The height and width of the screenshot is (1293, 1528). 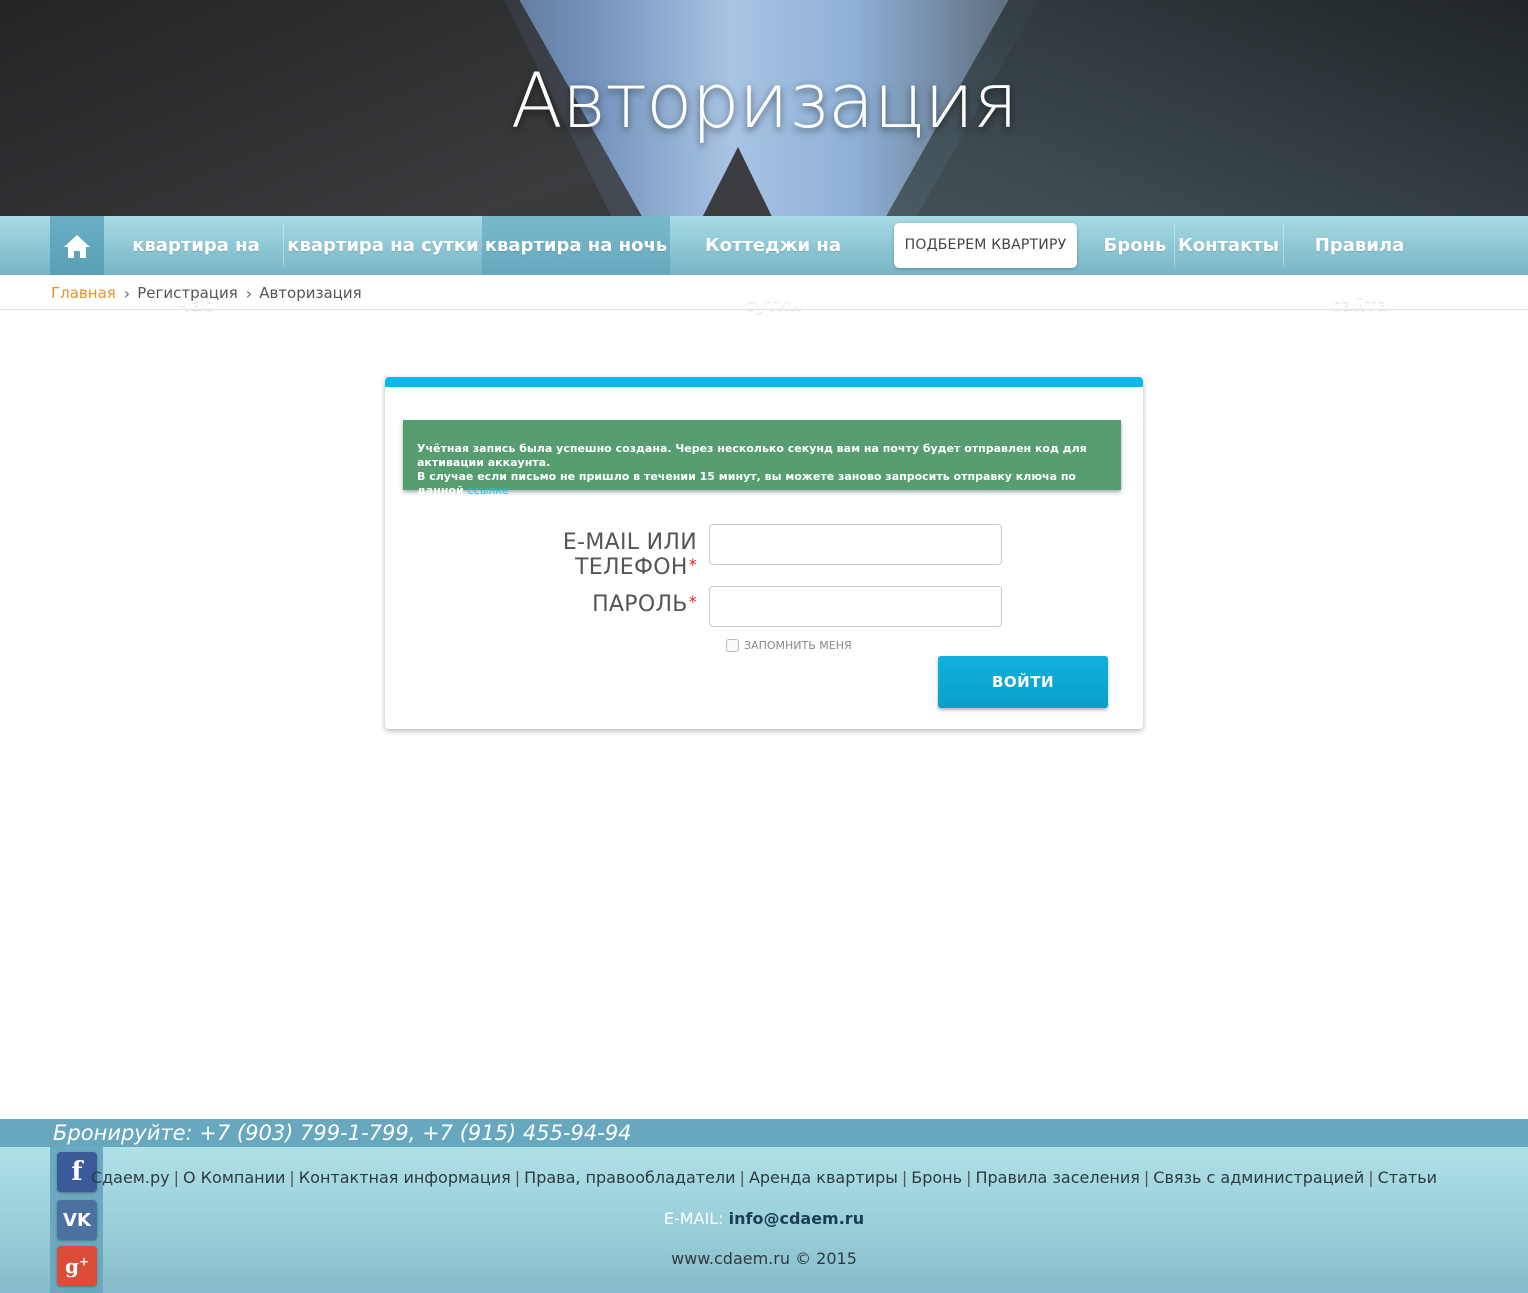 What do you see at coordinates (187, 293) in the screenshot?
I see `breadcrumb-registration-link: Регистрация` at bounding box center [187, 293].